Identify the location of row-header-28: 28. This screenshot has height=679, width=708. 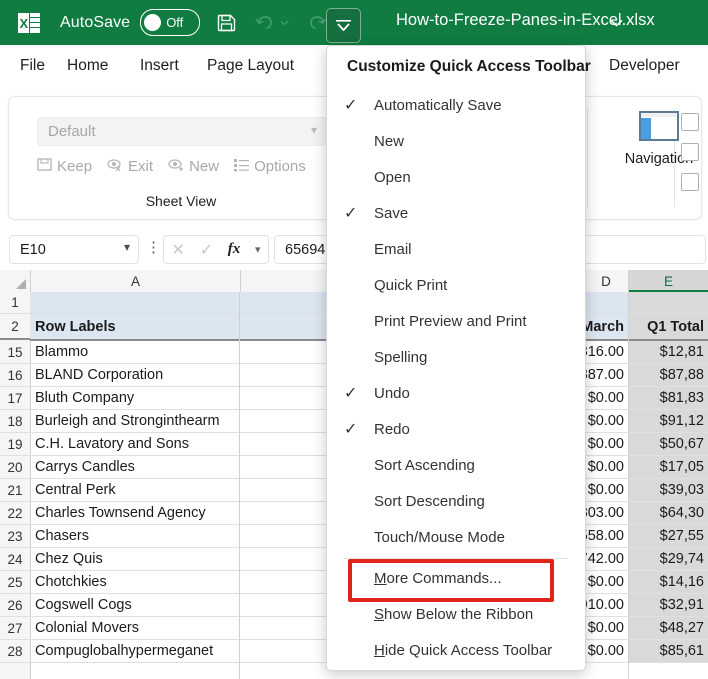
(15, 651).